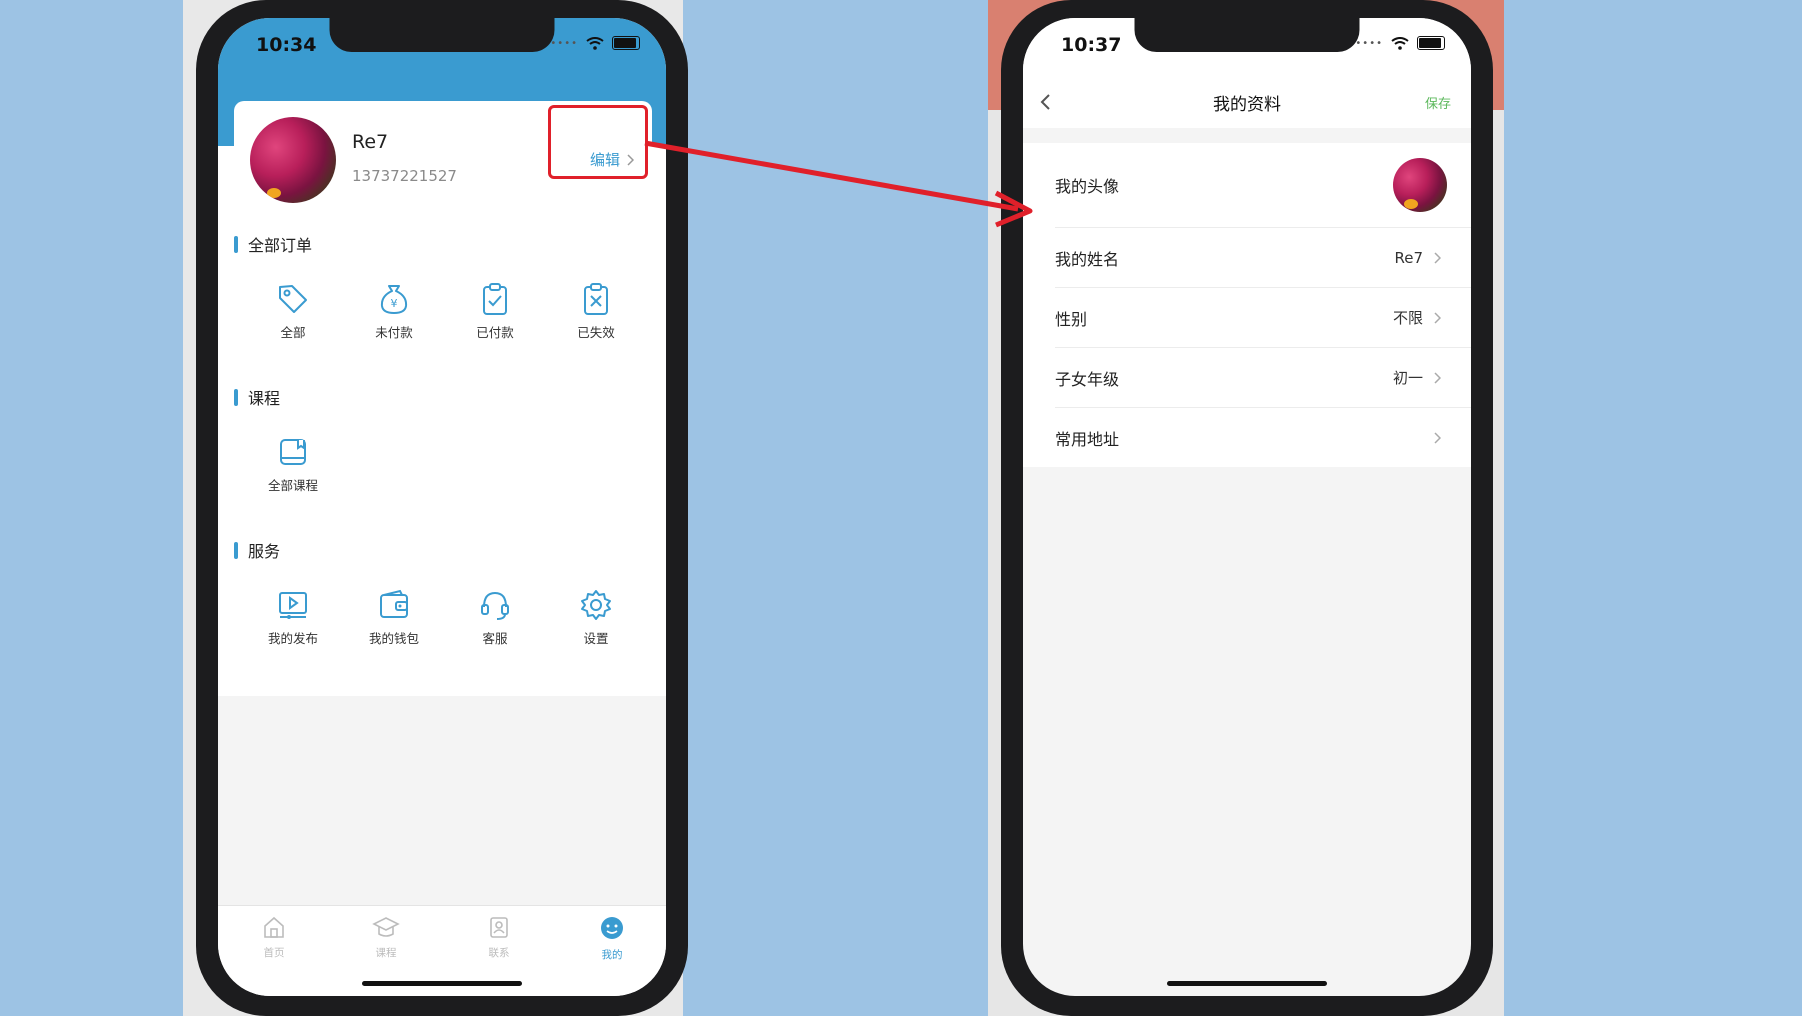  What do you see at coordinates (1071, 319) in the screenshot?
I see `row-label: 性别` at bounding box center [1071, 319].